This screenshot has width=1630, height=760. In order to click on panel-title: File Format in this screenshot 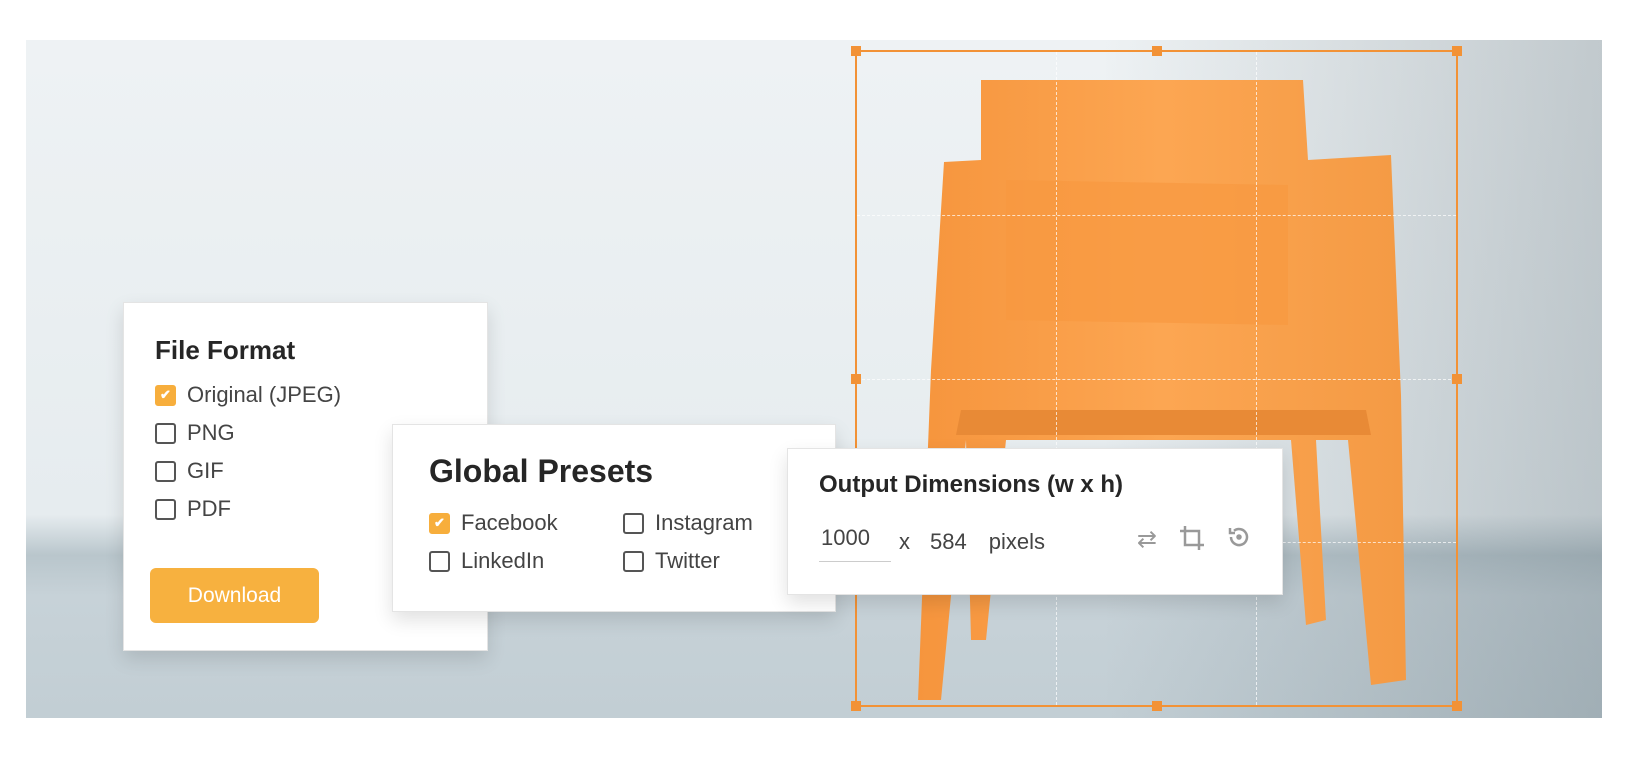, I will do `click(225, 350)`.